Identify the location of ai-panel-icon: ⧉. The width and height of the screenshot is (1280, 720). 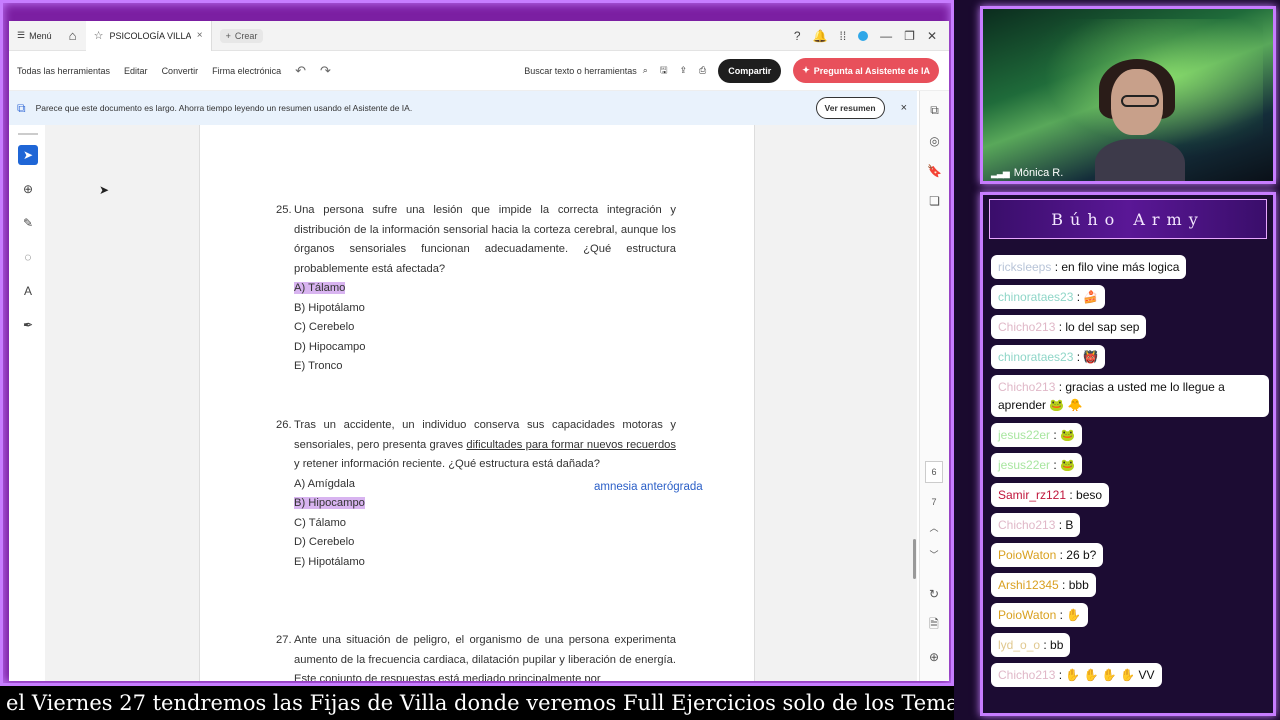
(934, 110).